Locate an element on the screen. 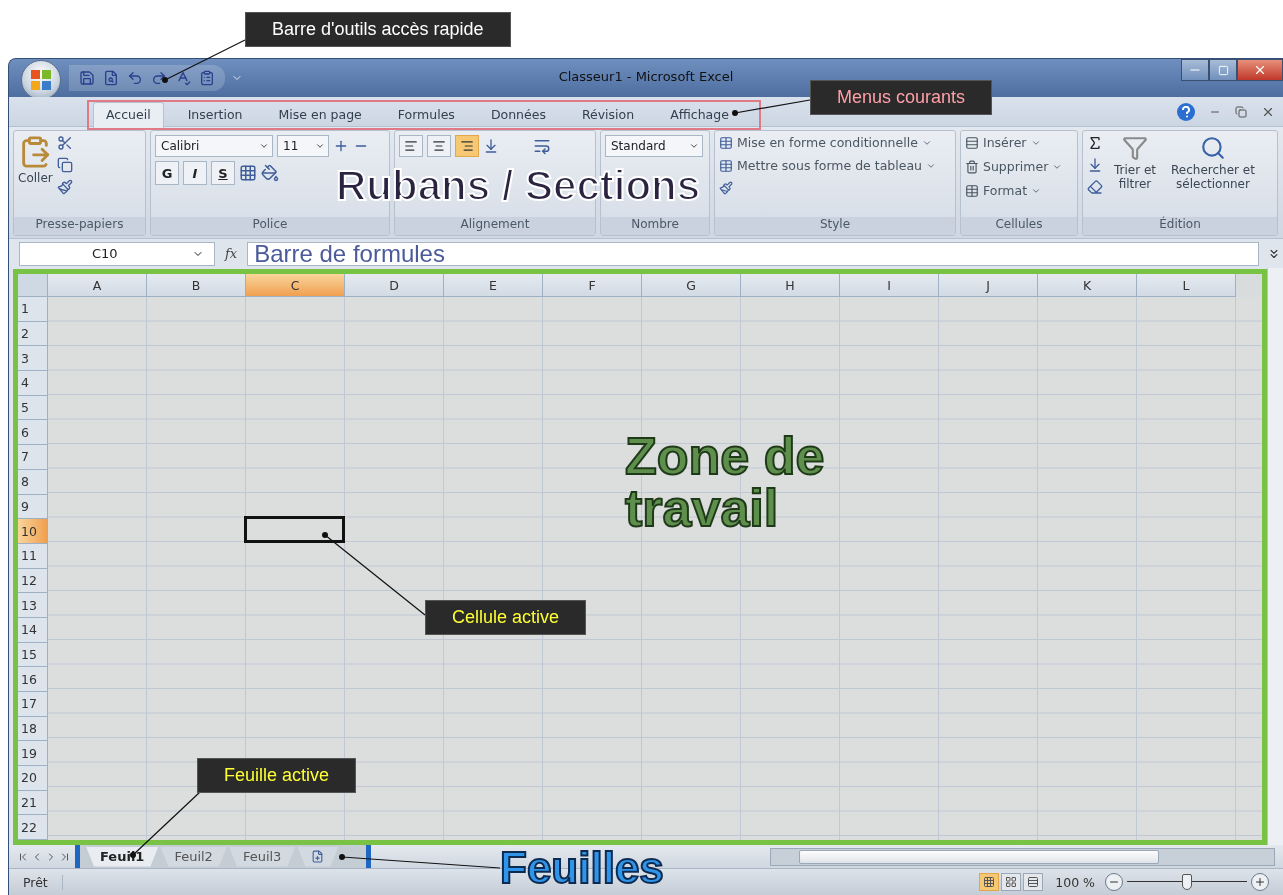 The height and width of the screenshot is (895, 1283). align-middle-icon is located at coordinates (439, 146).